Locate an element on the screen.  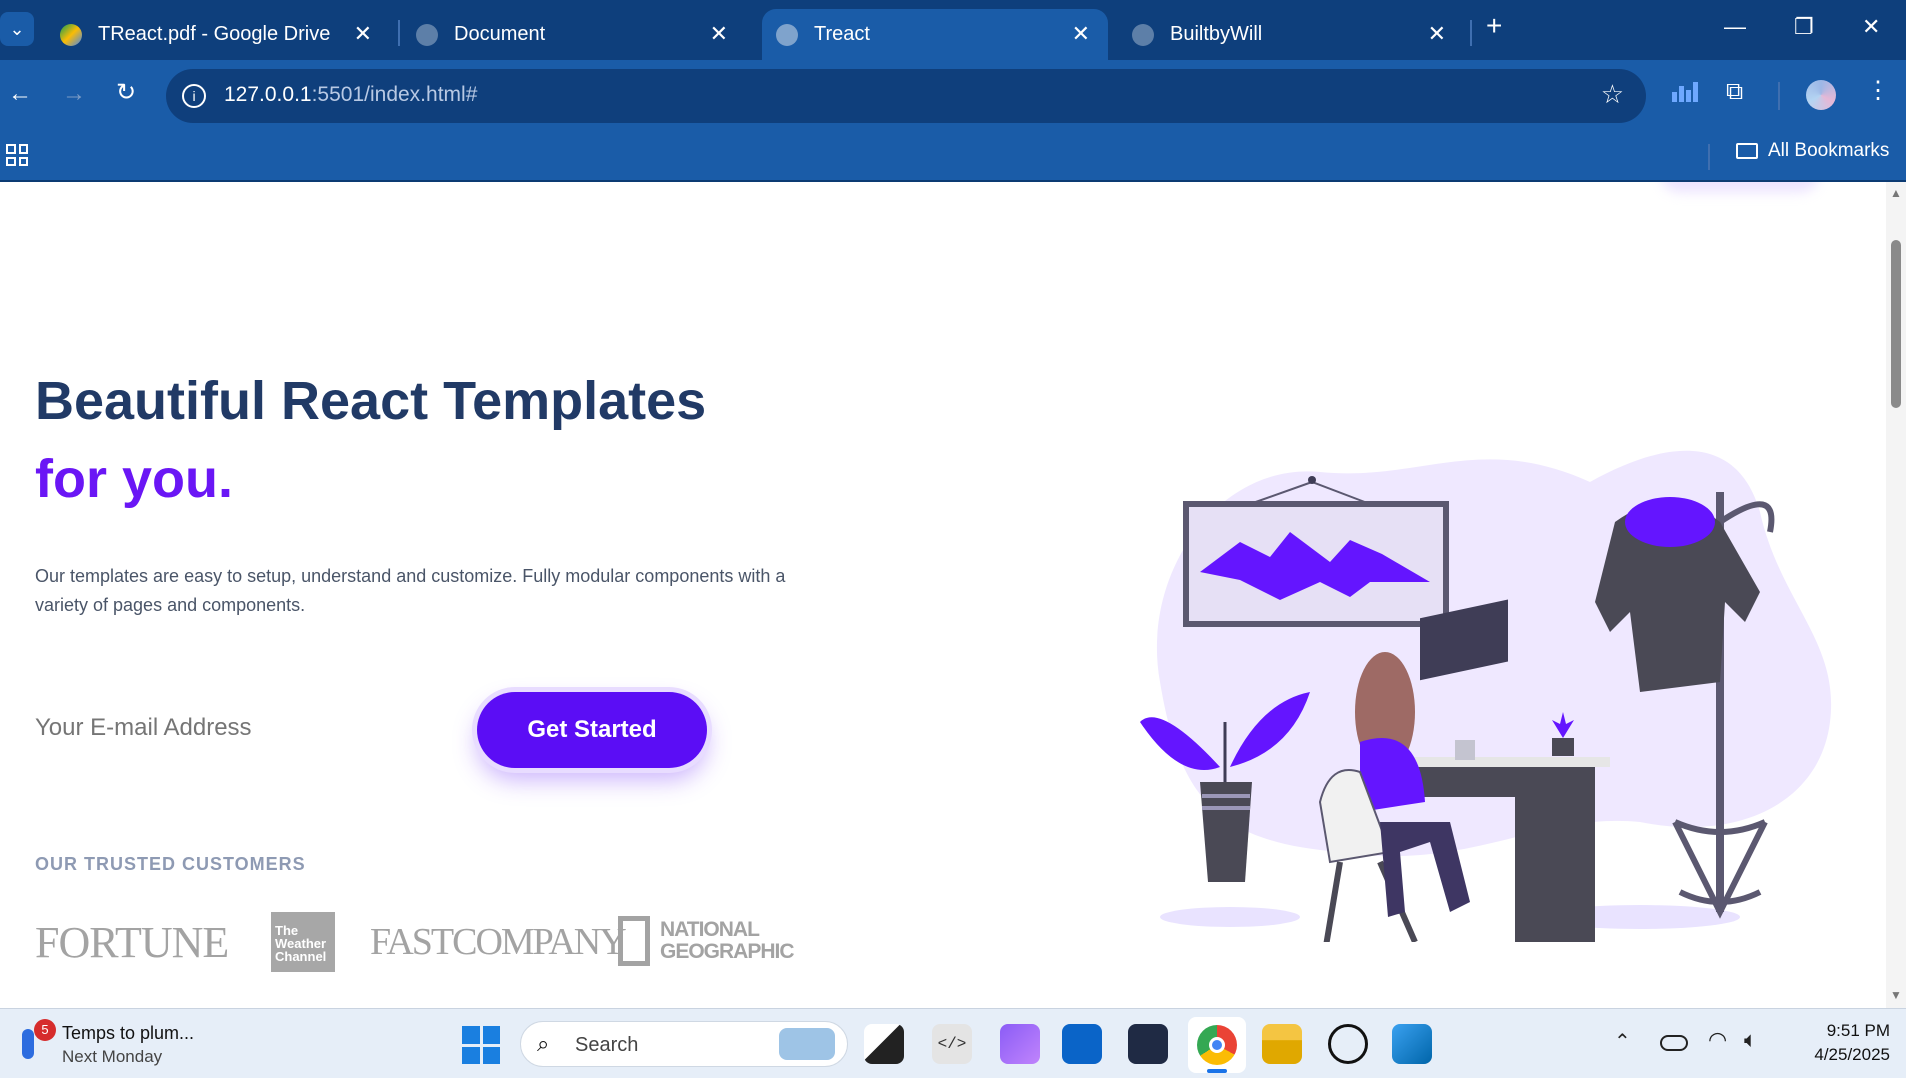
tray-overflow-icon: ⌃ is located at coordinates (1622, 1041).